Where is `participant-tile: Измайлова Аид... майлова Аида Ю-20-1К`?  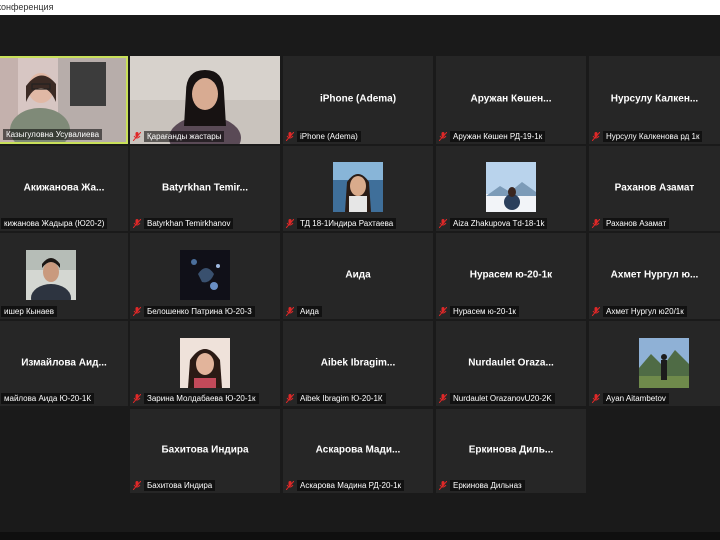 participant-tile: Измайлова Аид... майлова Аида Ю-20-1К is located at coordinates (64, 363).